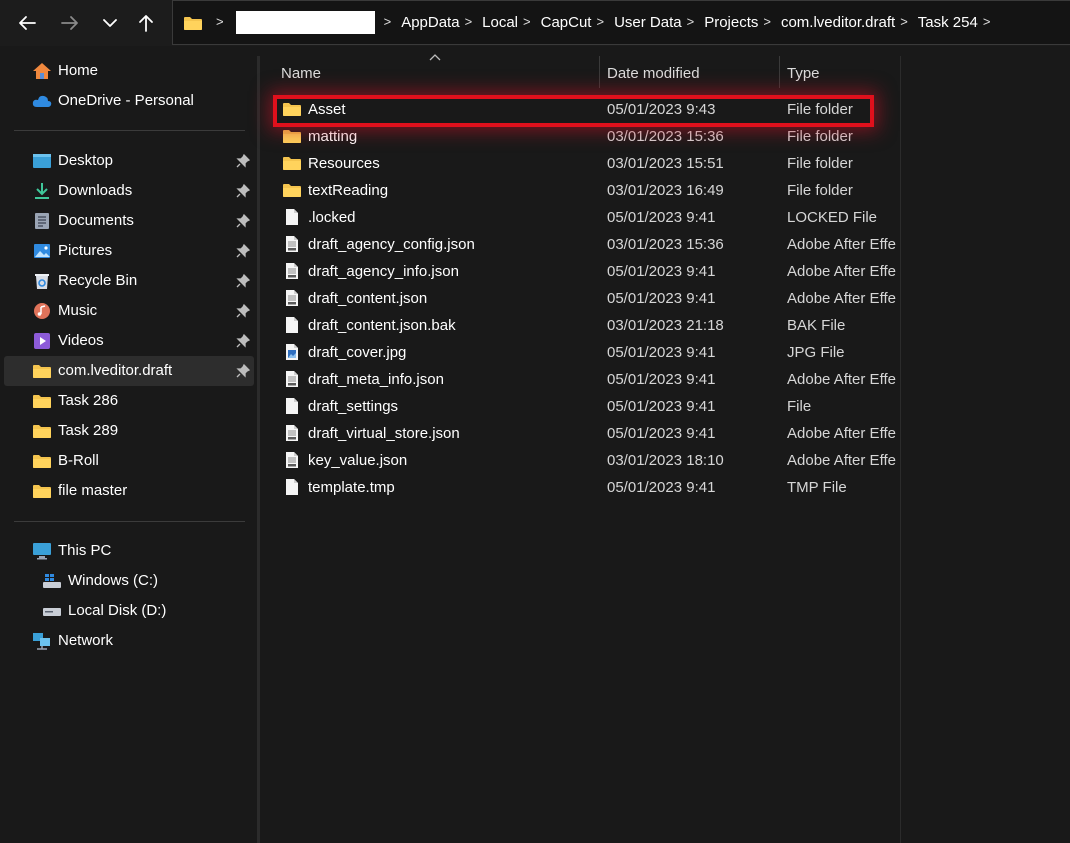 This screenshot has height=843, width=1070. Describe the element at coordinates (292, 109) in the screenshot. I see `folder-icon` at that location.